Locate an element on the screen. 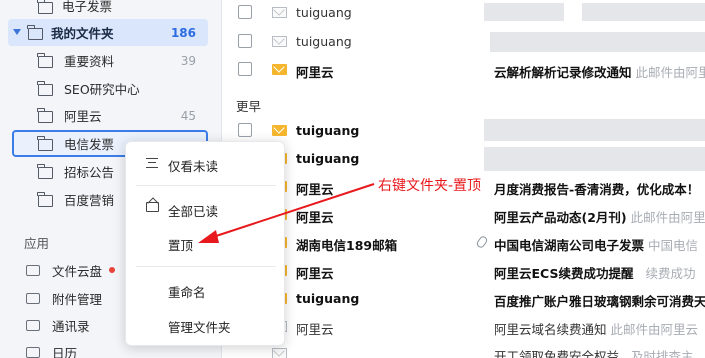  mail-subject: 月度消费报告-香清消费，优化成本！ is located at coordinates (597, 189).